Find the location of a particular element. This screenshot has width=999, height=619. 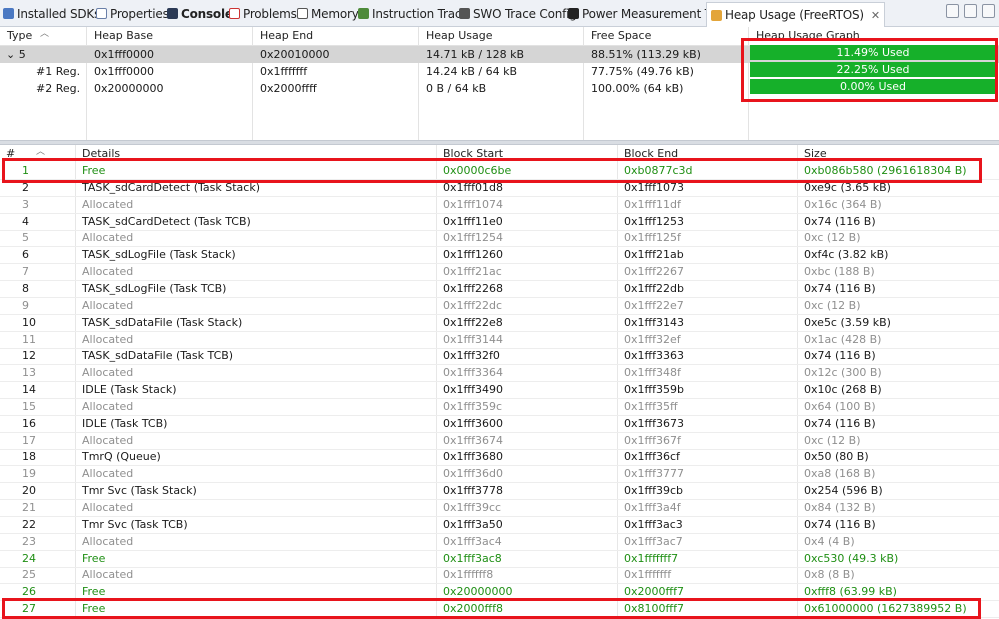

heap-usage-bar: 0.00% Used is located at coordinates (873, 86).